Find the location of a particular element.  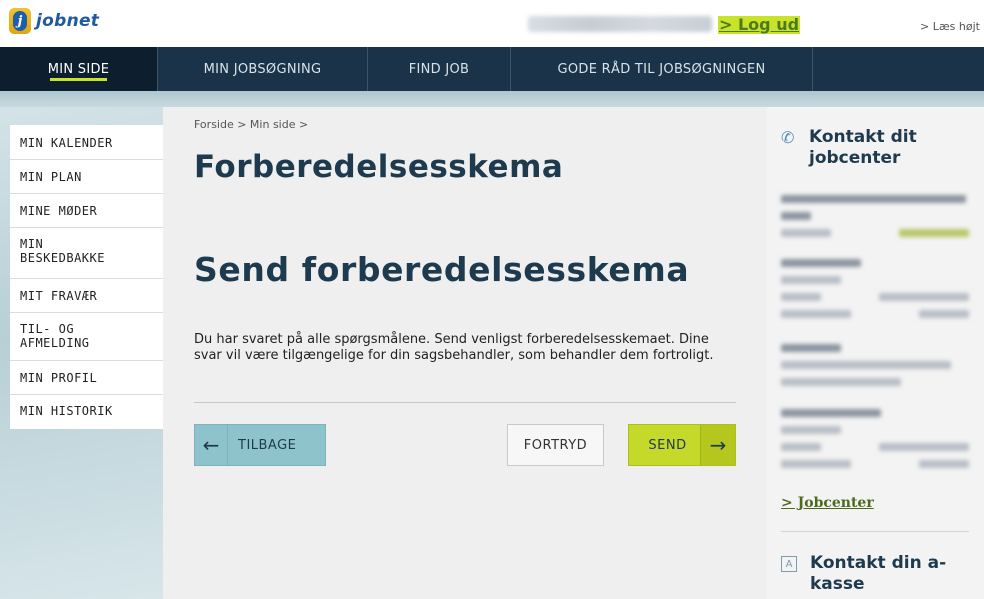

sidebar-item-historik: MIN HISTORIK is located at coordinates (86, 412).